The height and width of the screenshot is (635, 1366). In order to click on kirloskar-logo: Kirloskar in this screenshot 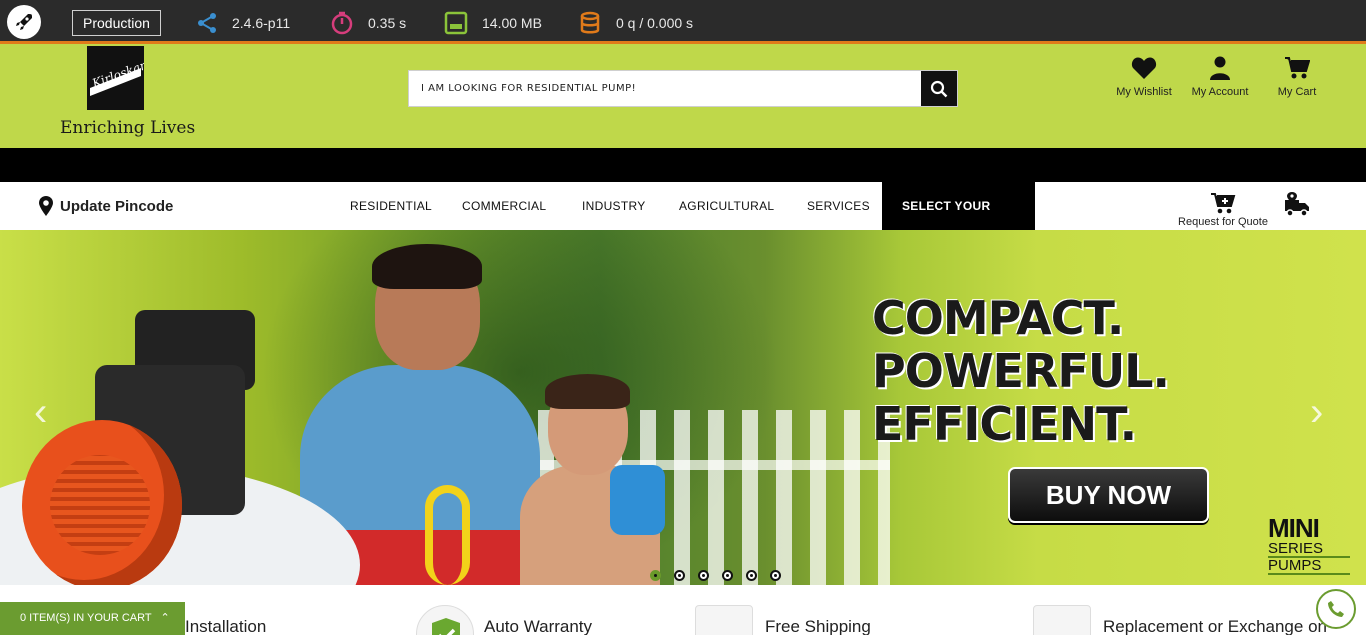, I will do `click(115, 78)`.